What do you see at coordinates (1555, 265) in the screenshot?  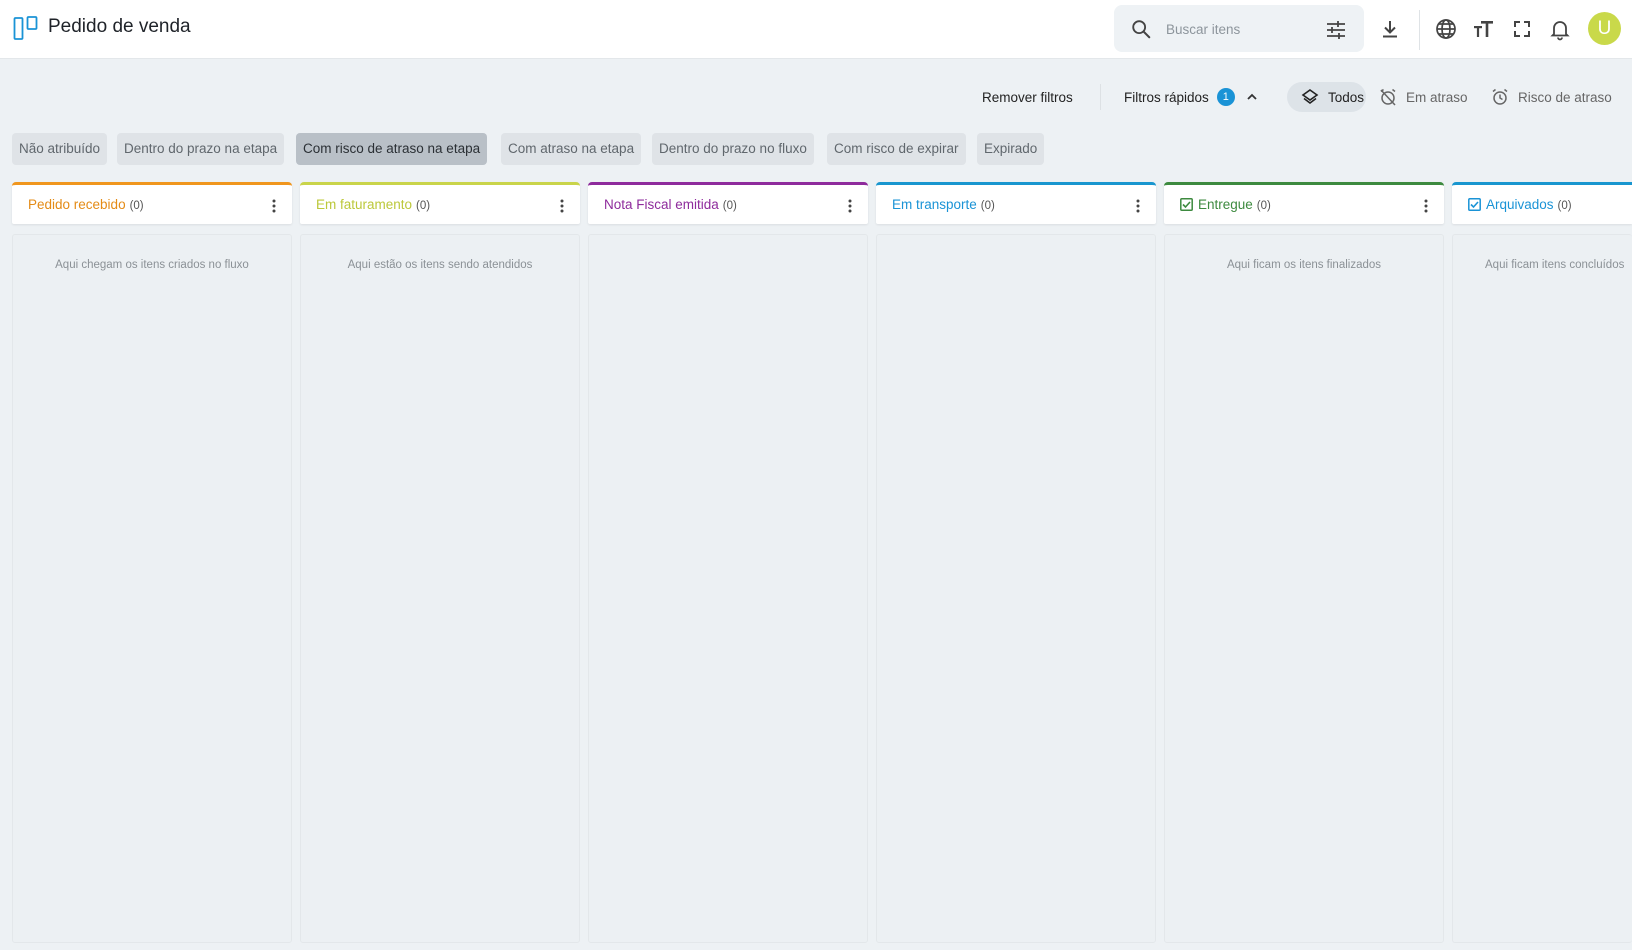 I see `column-empty-text: Aqui ficam itens concluídos` at bounding box center [1555, 265].